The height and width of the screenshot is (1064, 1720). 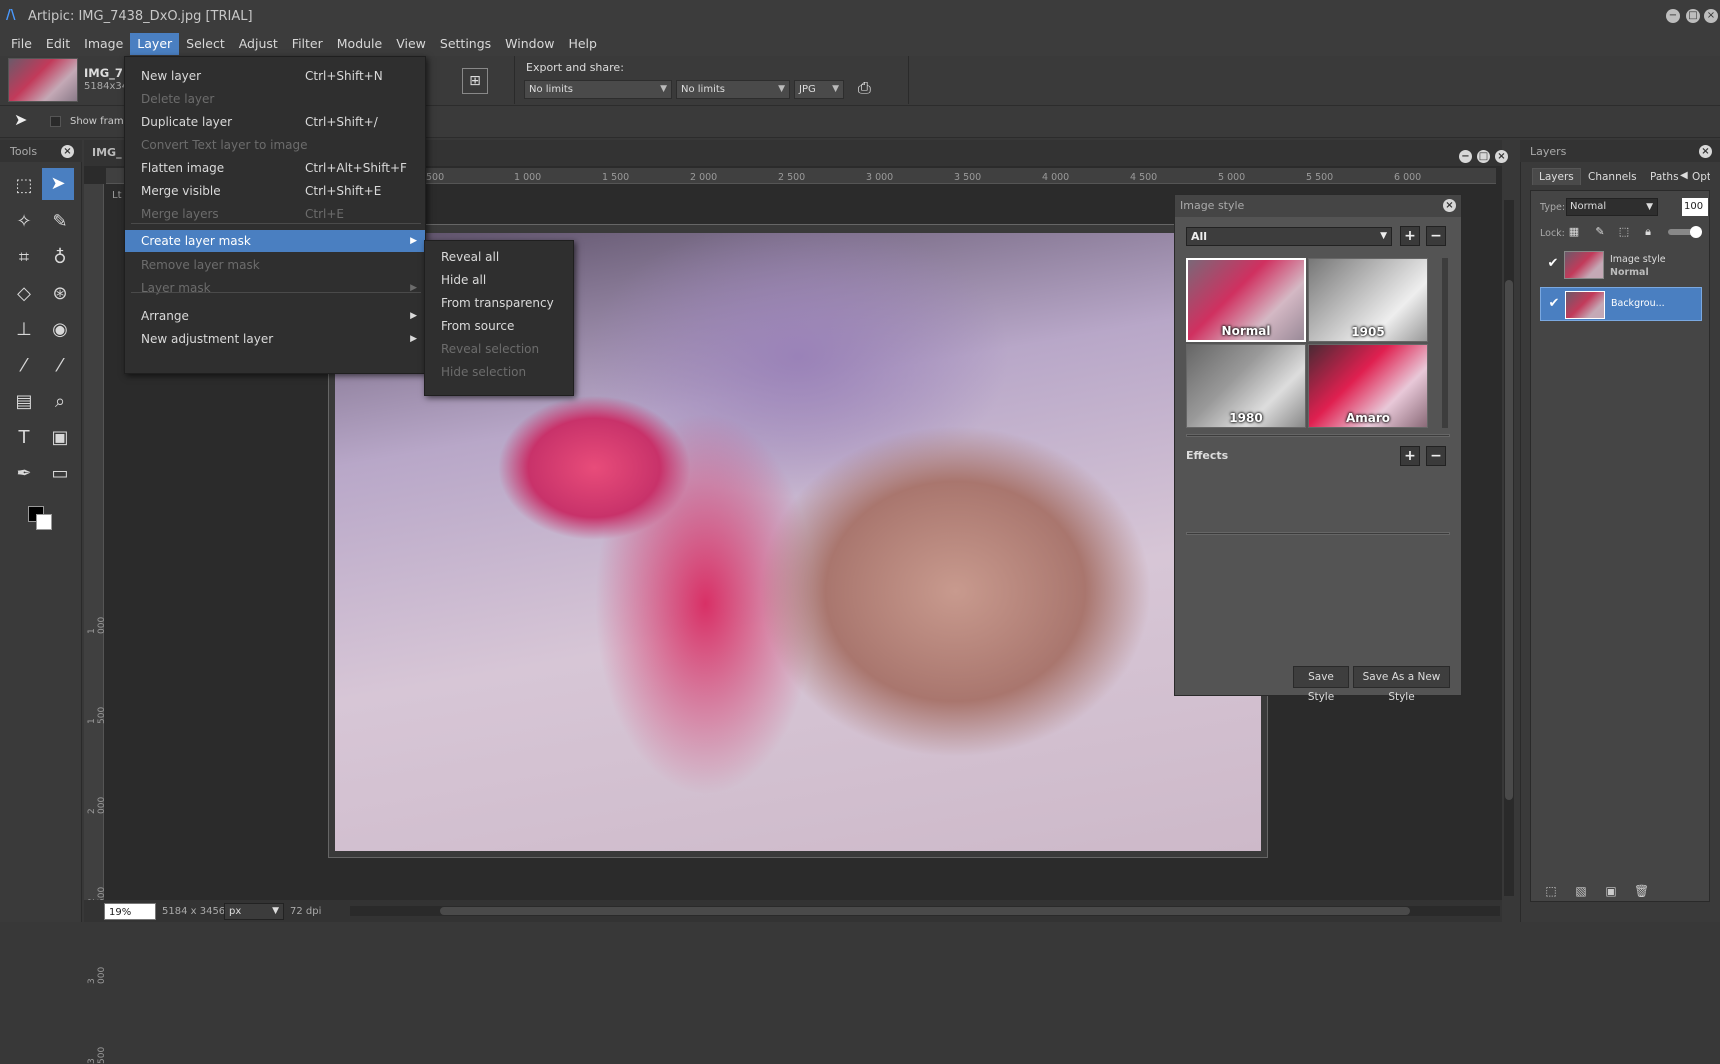 What do you see at coordinates (1695, 207) in the screenshot?
I see `opacity-input: 100` at bounding box center [1695, 207].